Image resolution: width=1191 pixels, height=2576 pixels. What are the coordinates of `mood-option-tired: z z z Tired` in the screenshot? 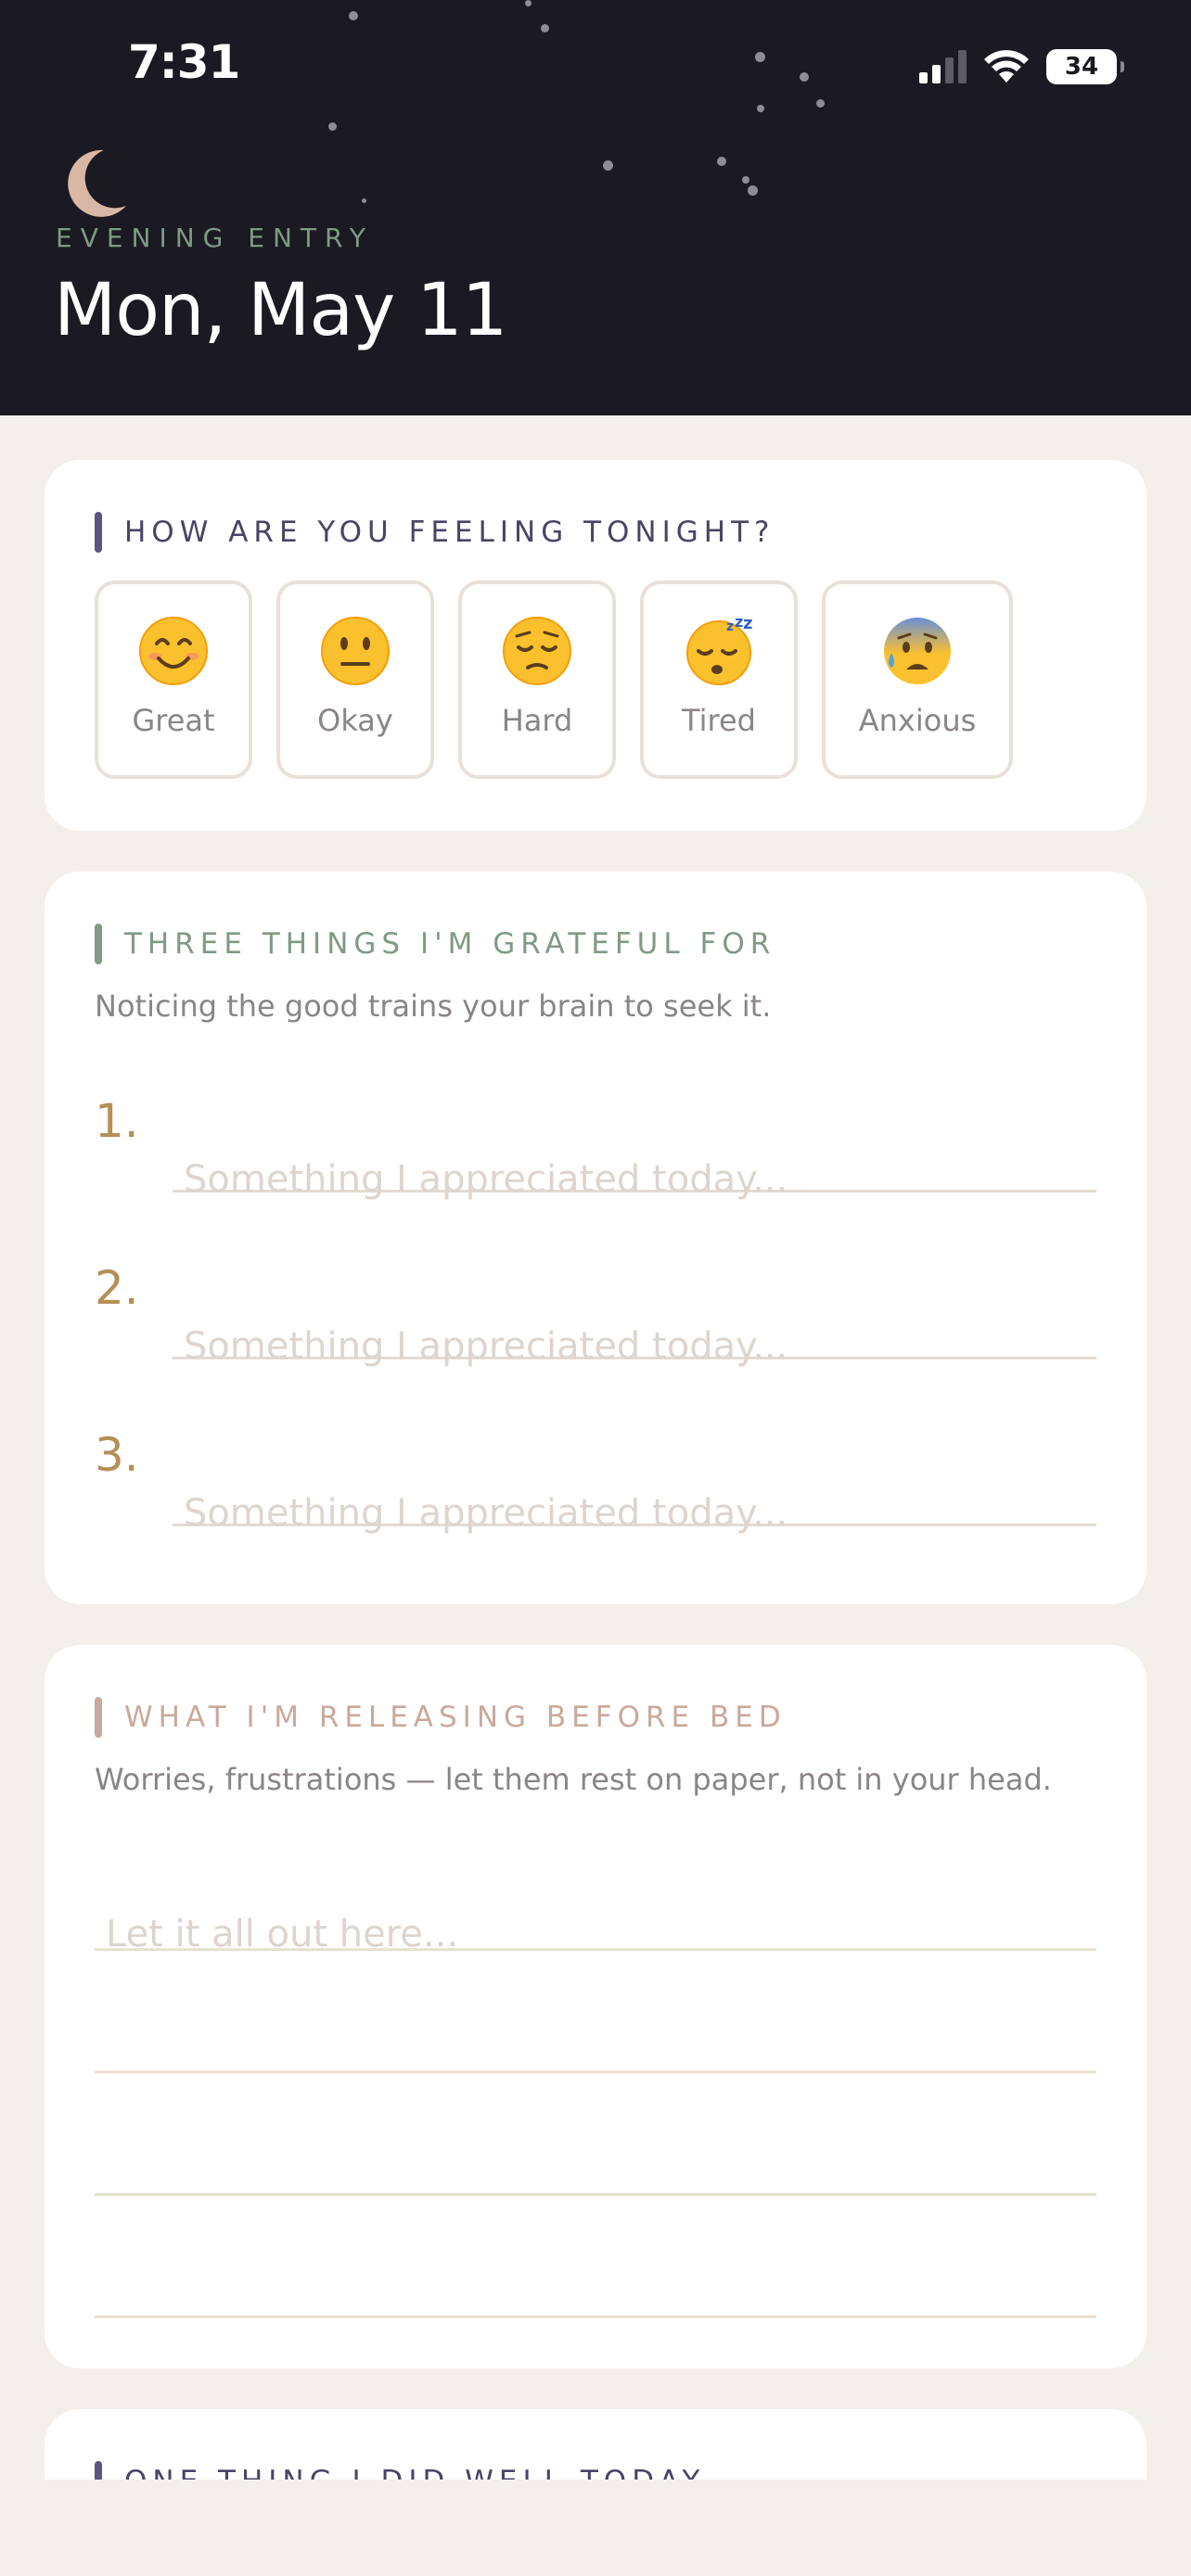 It's located at (719, 679).